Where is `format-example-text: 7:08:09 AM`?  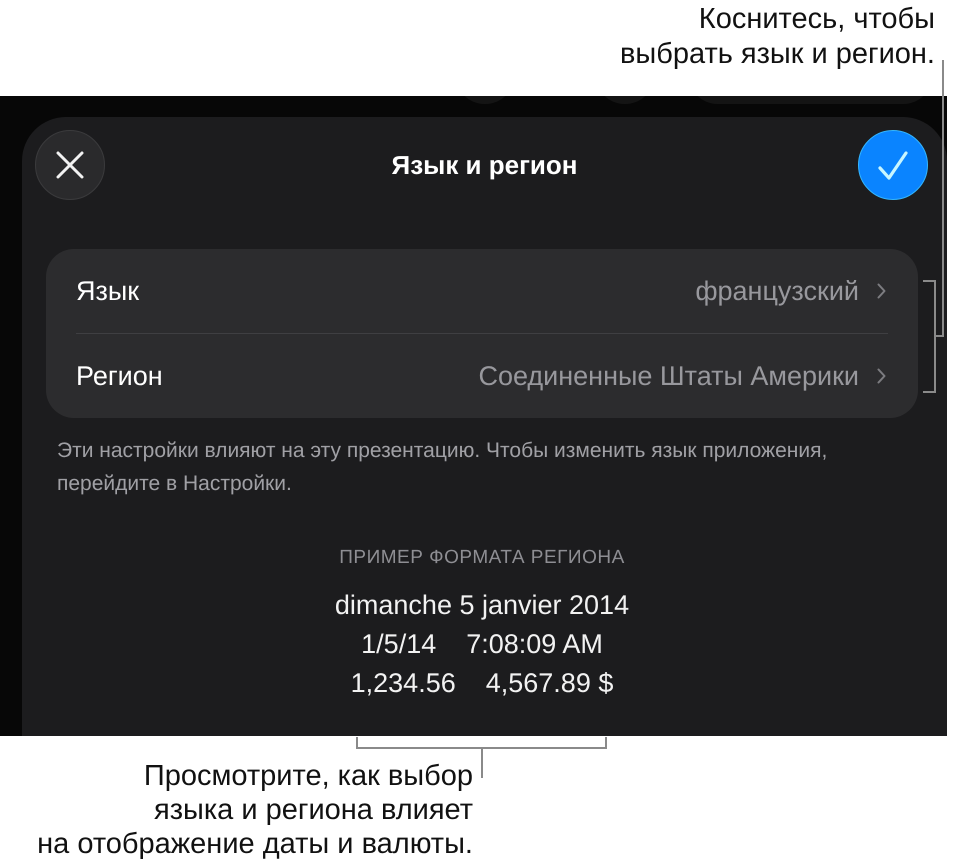 format-example-text: 7:08:09 AM is located at coordinates (534, 644).